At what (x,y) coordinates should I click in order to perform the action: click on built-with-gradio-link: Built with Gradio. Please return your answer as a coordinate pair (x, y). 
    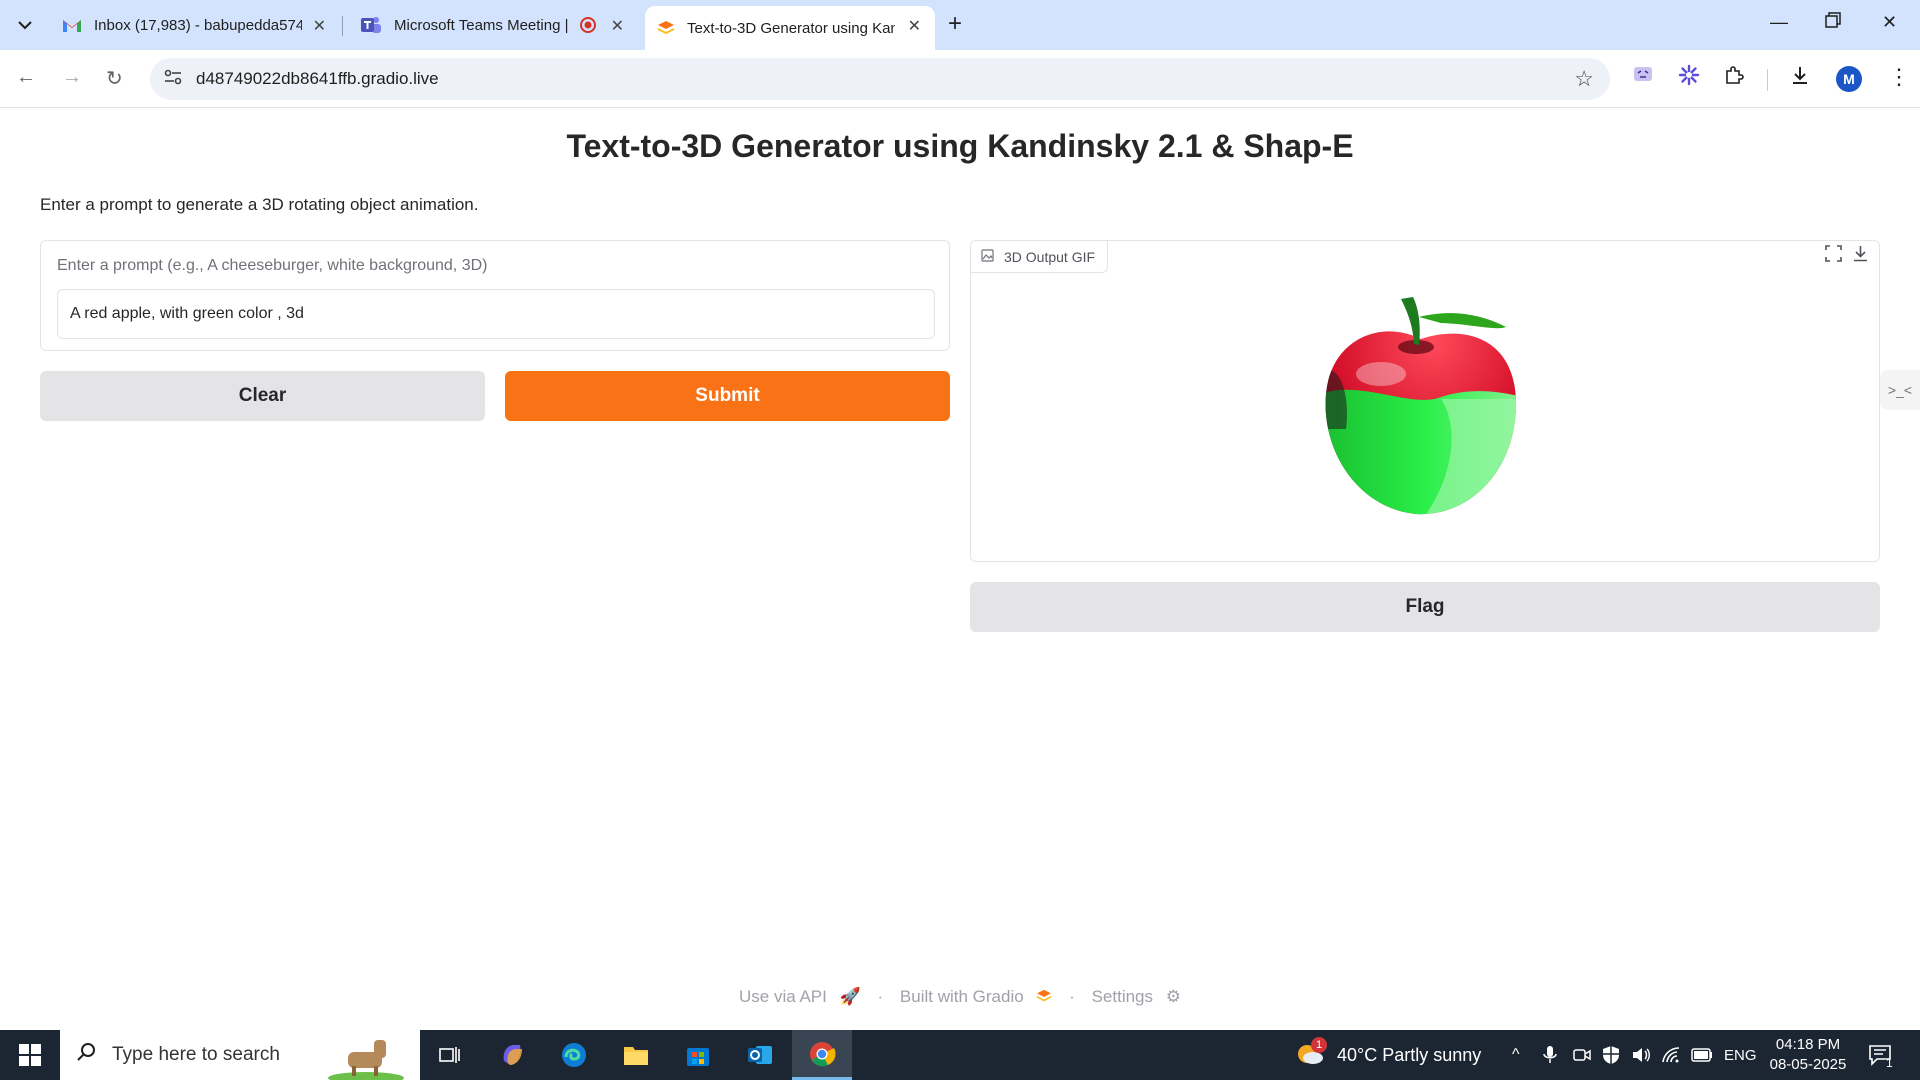
    Looking at the image, I should click on (978, 996).